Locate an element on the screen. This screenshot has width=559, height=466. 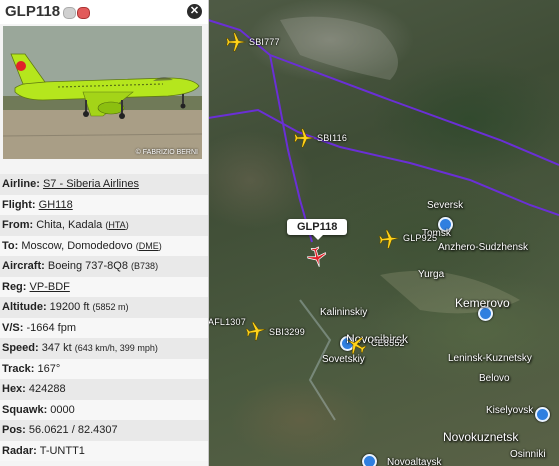
row-to: To: Moscow, Domodedovo (DME) is located at coordinates (104, 245).